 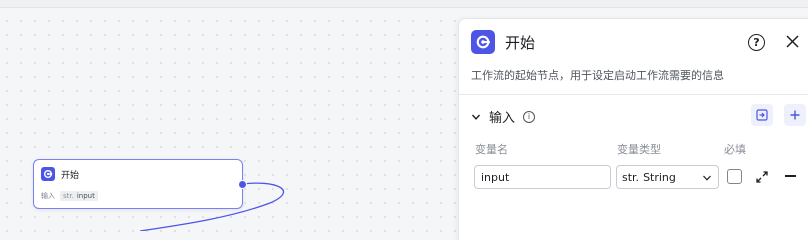 What do you see at coordinates (631, 177) in the screenshot?
I see `type-prefix: str.` at bounding box center [631, 177].